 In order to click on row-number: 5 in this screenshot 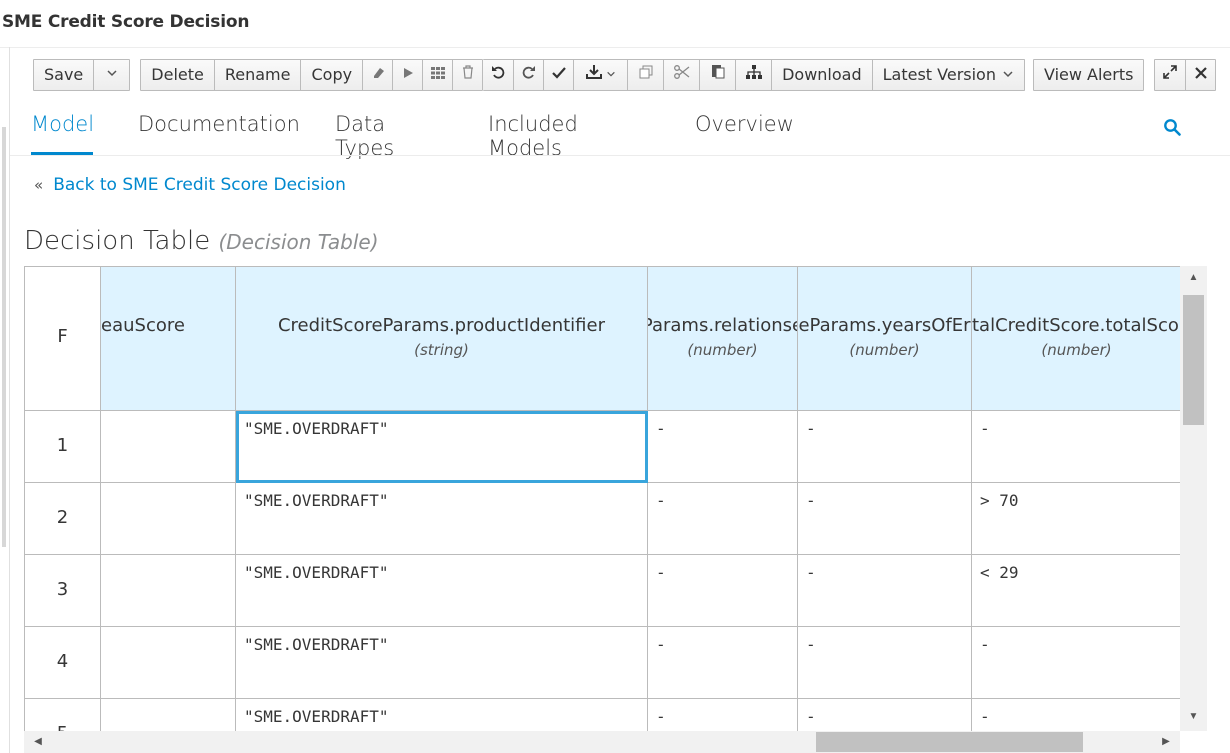, I will do `click(63, 715)`.